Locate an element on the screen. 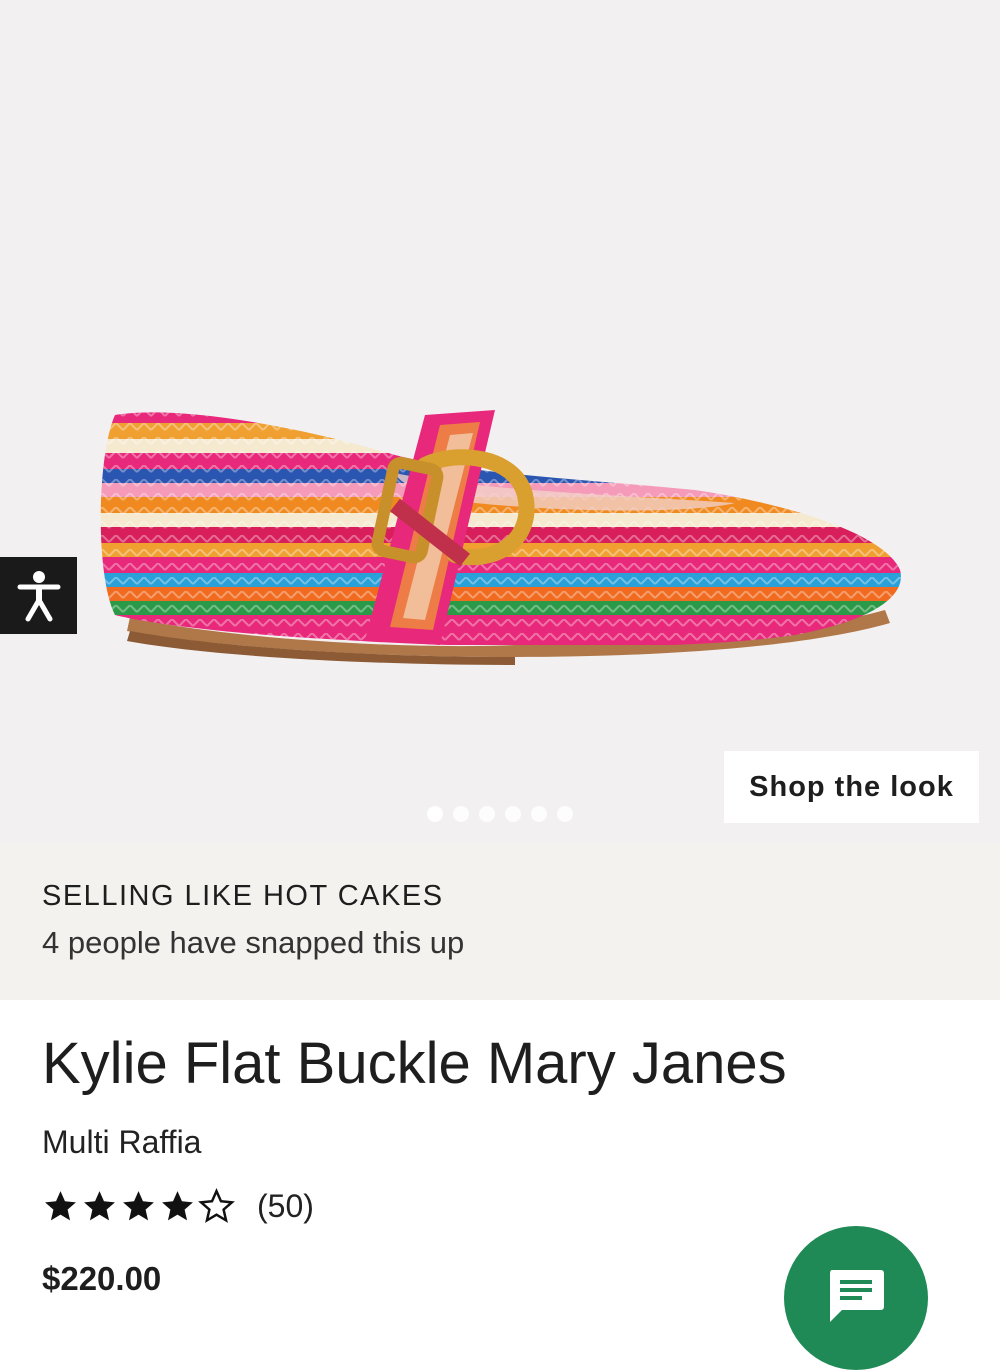  product-color: Multi Raffia is located at coordinates (122, 1142).